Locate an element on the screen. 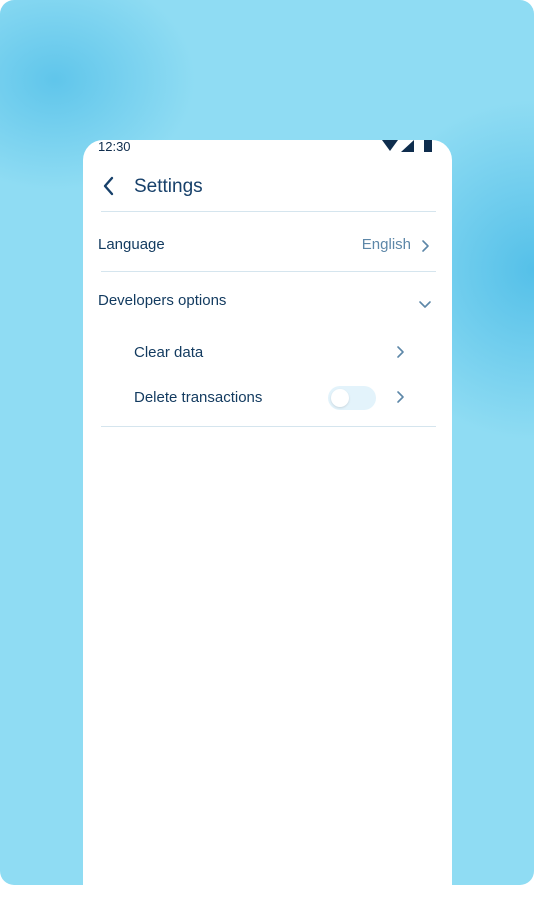  battery-icon is located at coordinates (428, 146).